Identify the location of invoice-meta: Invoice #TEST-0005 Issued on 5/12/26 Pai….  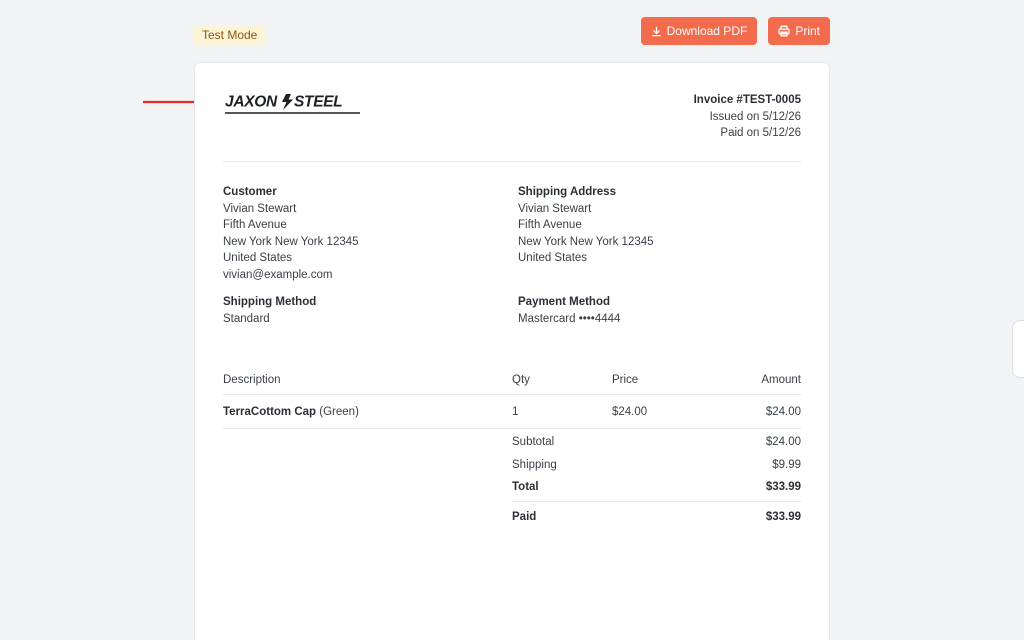
(747, 117).